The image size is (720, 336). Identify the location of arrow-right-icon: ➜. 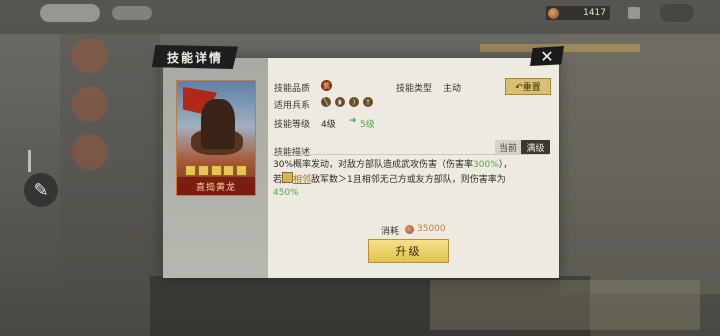
(353, 121).